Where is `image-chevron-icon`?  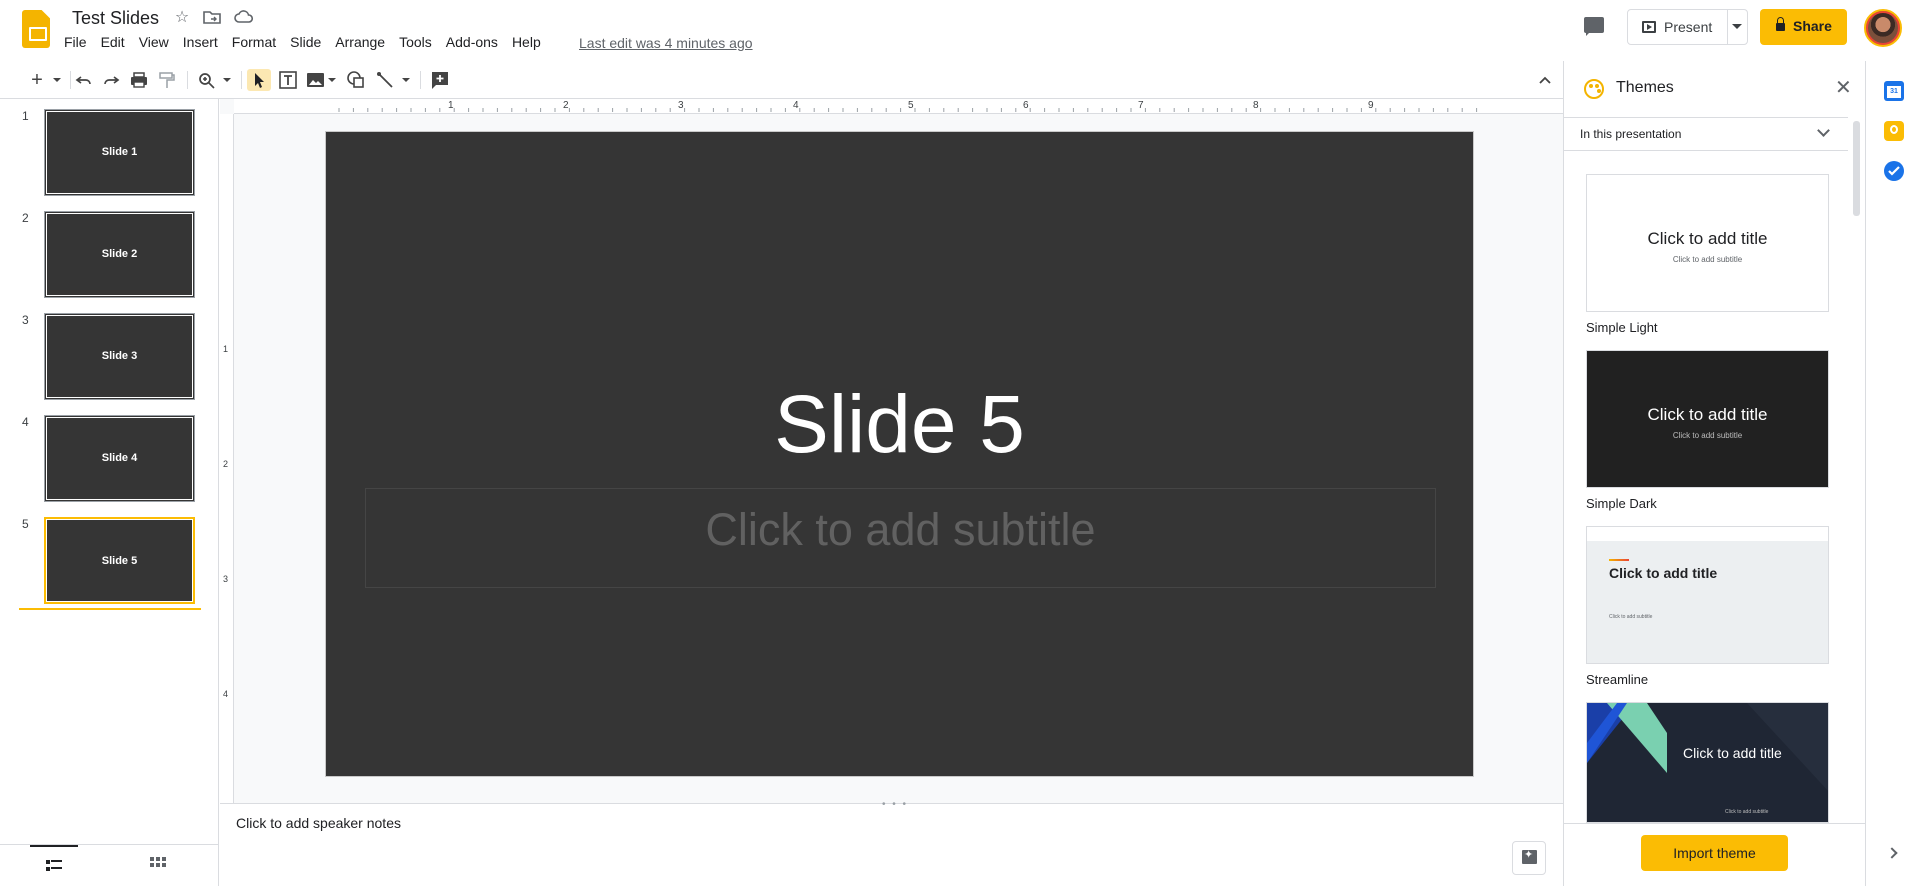
image-chevron-icon is located at coordinates (333, 80).